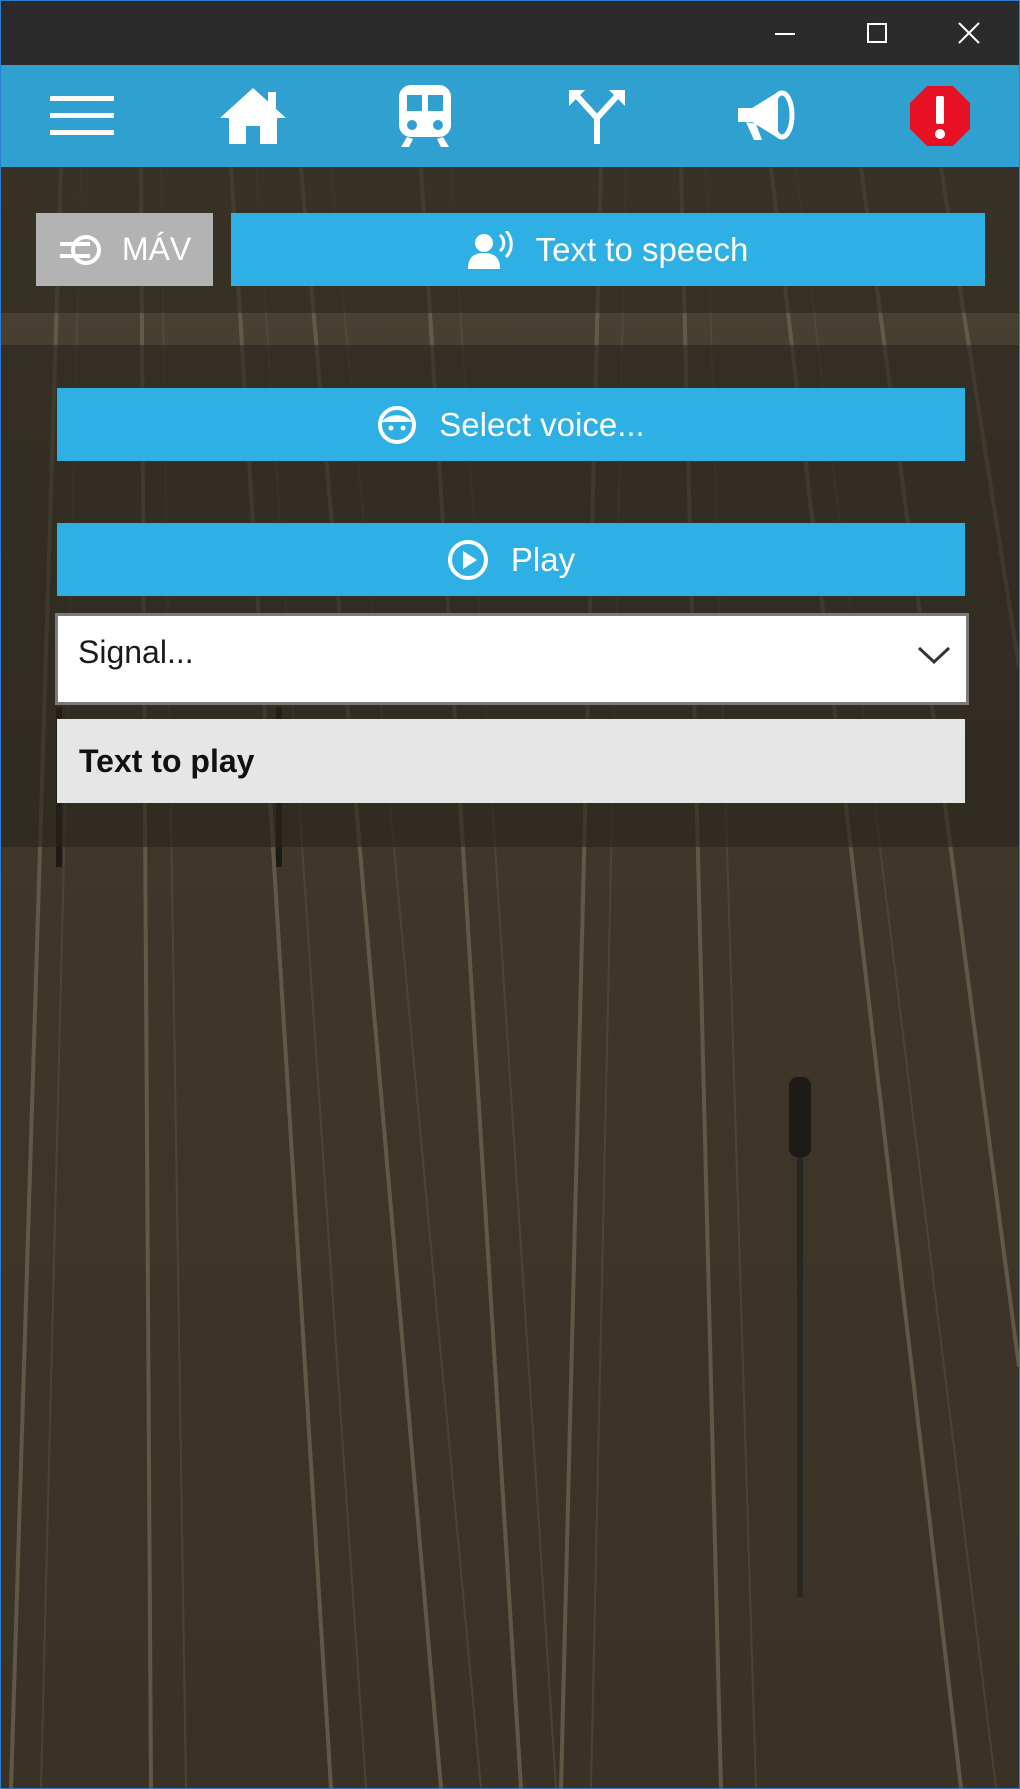 The image size is (1020, 1789). I want to click on hamburger-menu-icon, so click(82, 115).